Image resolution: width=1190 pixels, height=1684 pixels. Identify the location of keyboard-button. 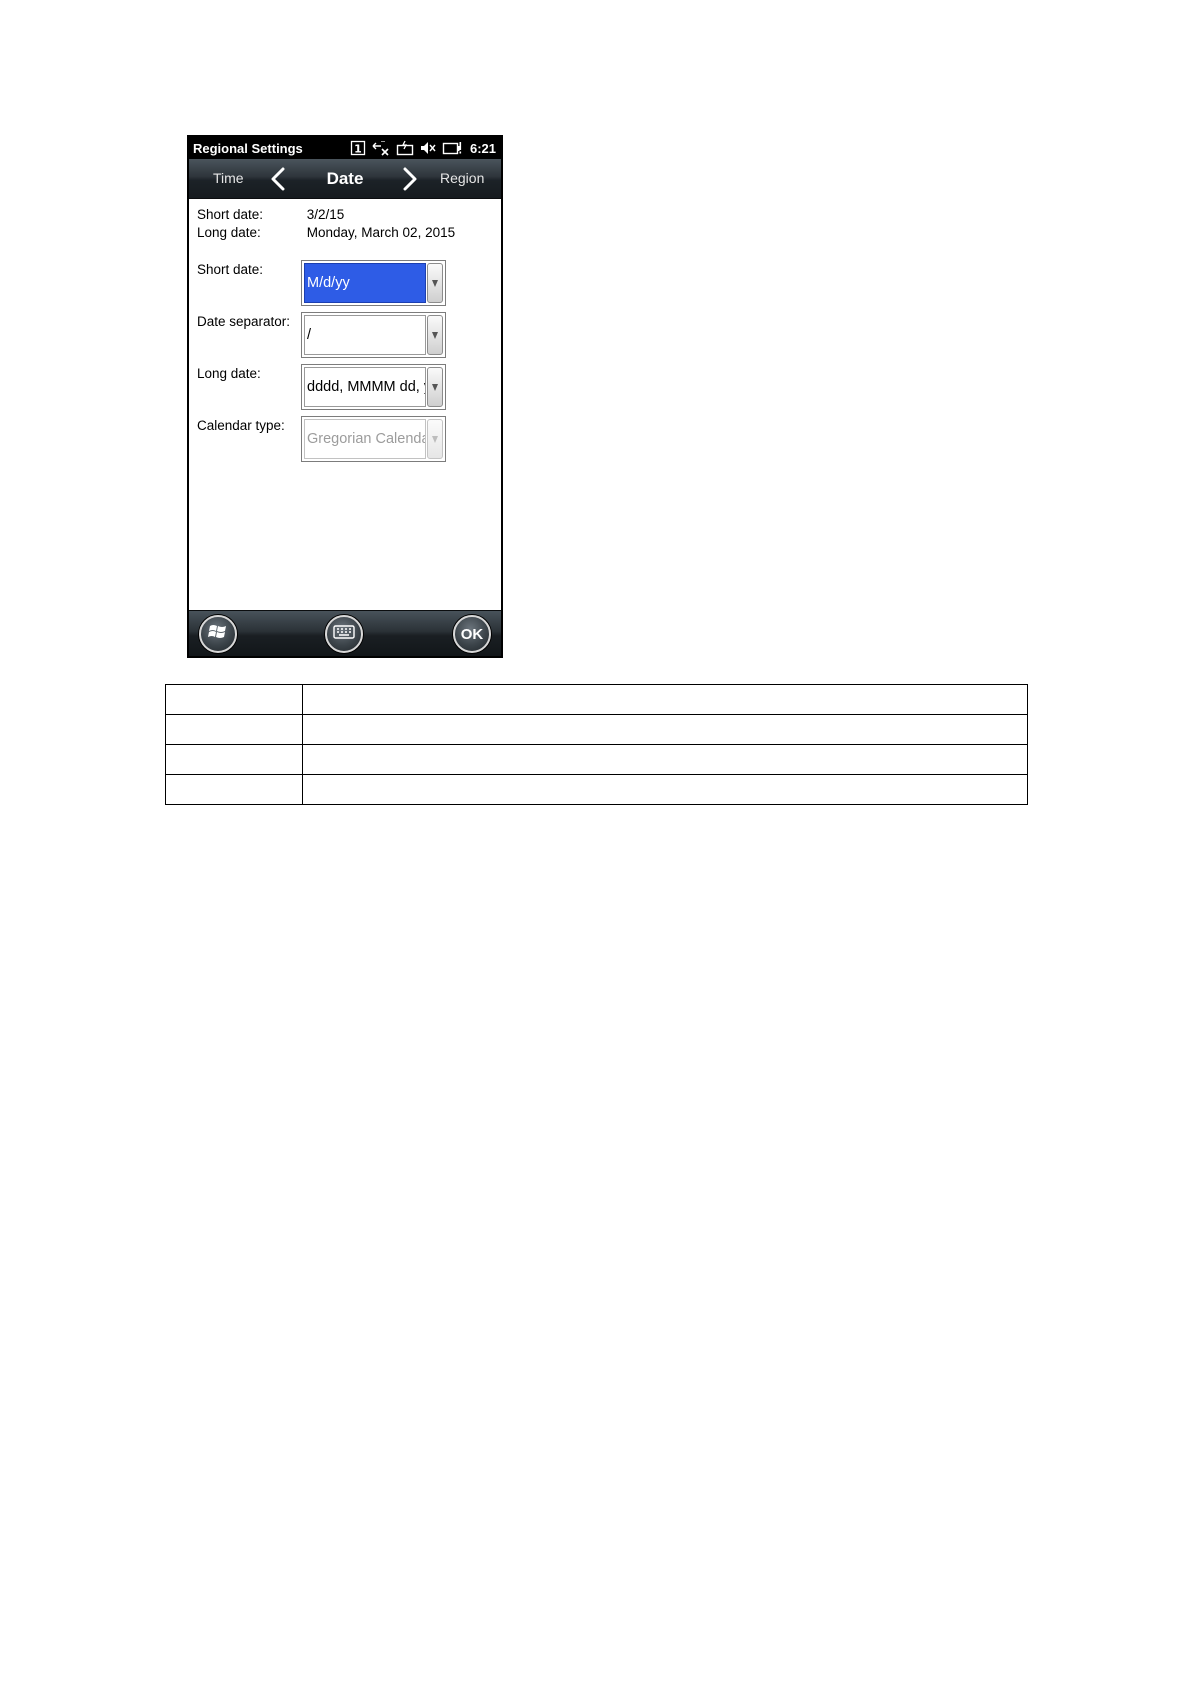
(344, 634).